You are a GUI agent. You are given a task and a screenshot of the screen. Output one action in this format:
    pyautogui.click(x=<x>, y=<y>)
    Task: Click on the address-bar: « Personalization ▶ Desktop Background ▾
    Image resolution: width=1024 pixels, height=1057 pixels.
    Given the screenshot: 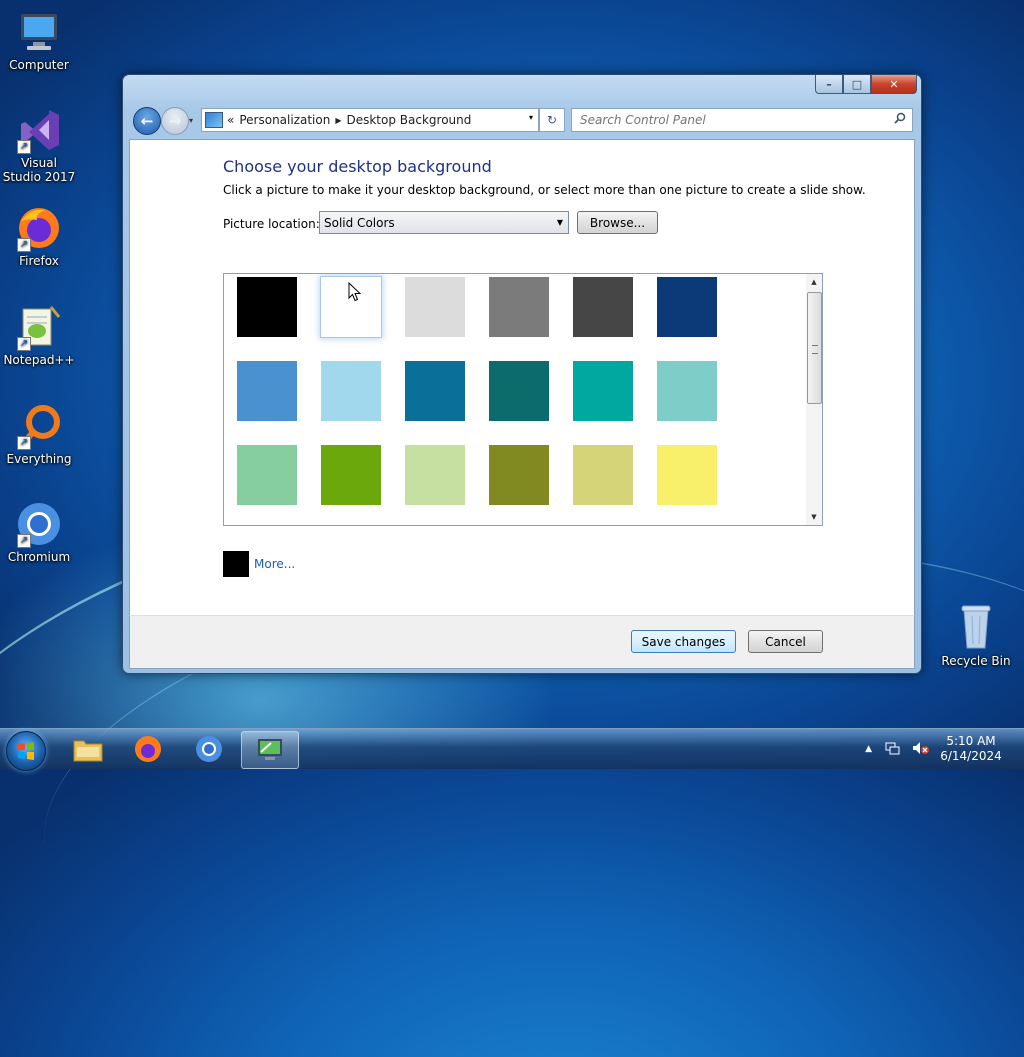 What is the action you would take?
    pyautogui.click(x=370, y=120)
    